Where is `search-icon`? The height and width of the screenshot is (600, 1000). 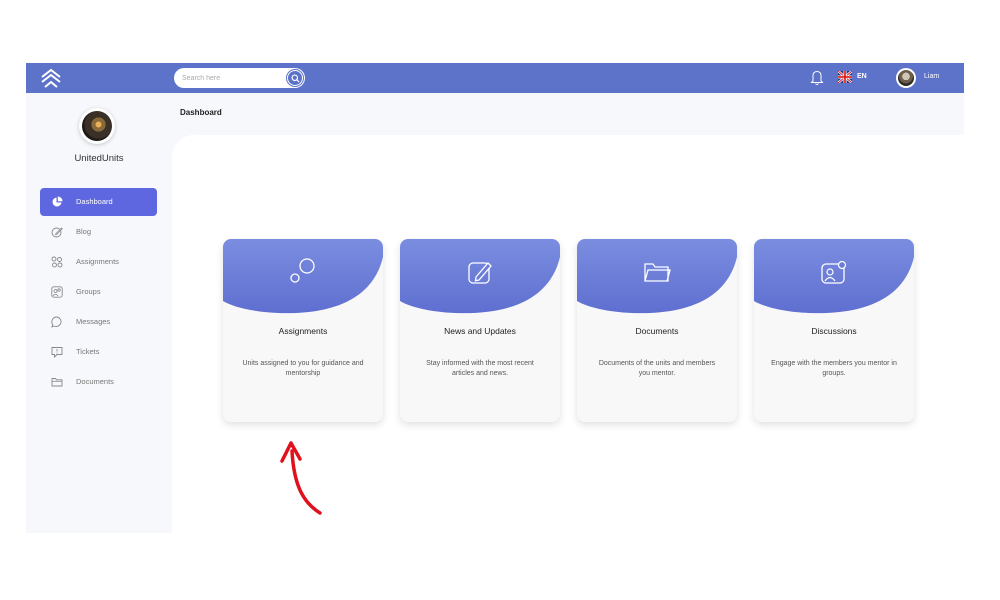
search-icon is located at coordinates (295, 78).